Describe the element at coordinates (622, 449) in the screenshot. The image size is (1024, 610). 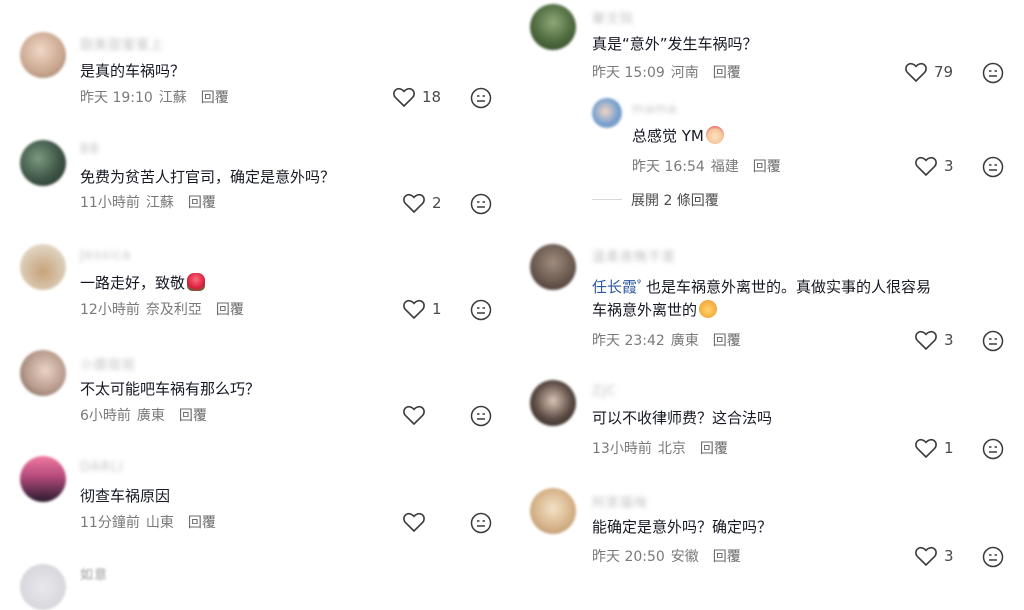
I see `timestamp: 13小時前` at that location.